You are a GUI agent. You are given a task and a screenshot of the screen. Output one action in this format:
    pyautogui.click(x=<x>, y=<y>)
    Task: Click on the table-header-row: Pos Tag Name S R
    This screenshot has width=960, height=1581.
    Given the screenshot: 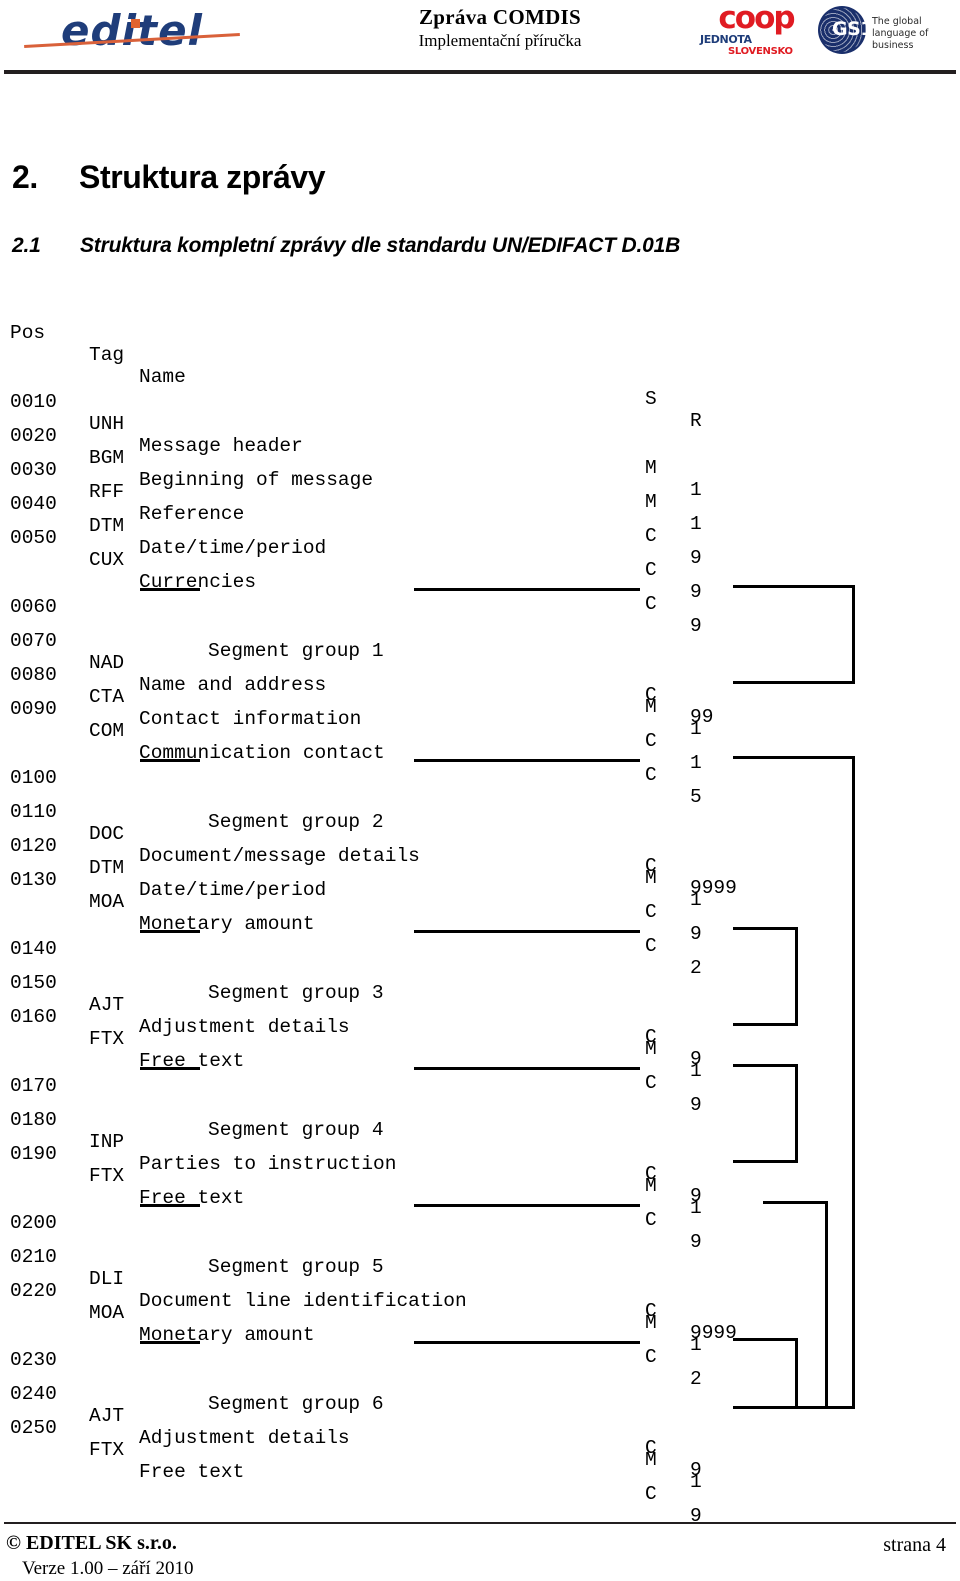 What is the action you would take?
    pyautogui.click(x=480, y=366)
    